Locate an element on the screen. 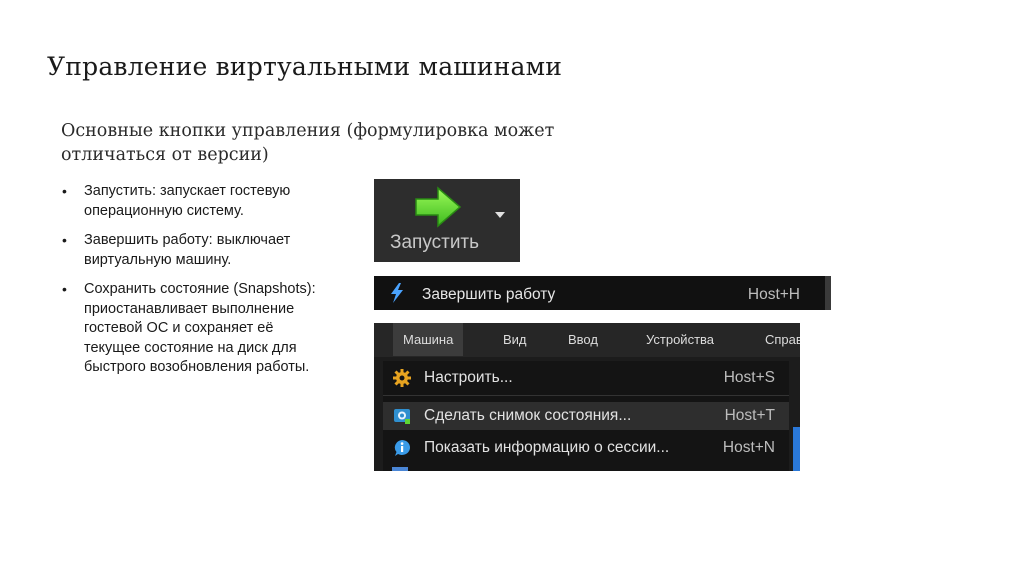 The width and height of the screenshot is (1024, 574). snapshot-icon is located at coordinates (402, 416).